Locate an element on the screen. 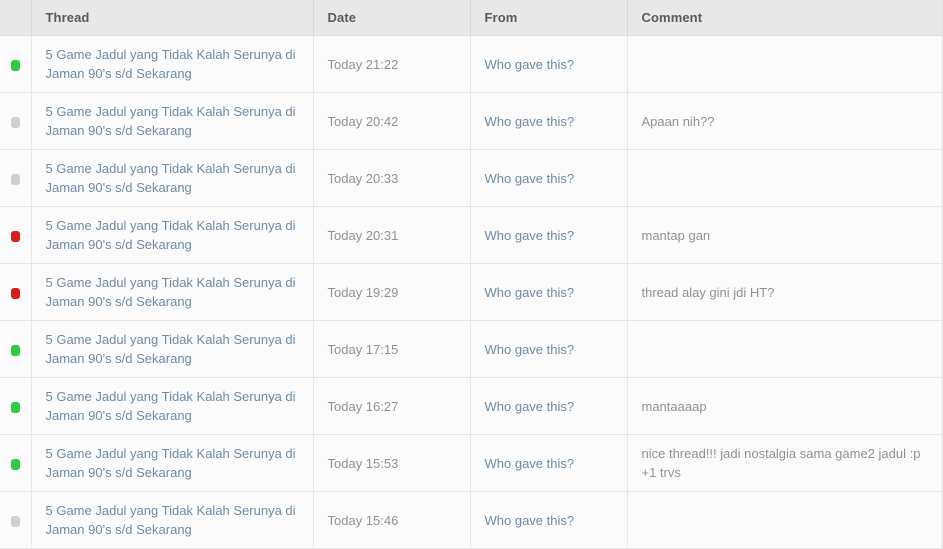  comment-text: mantap gan is located at coordinates (676, 235).